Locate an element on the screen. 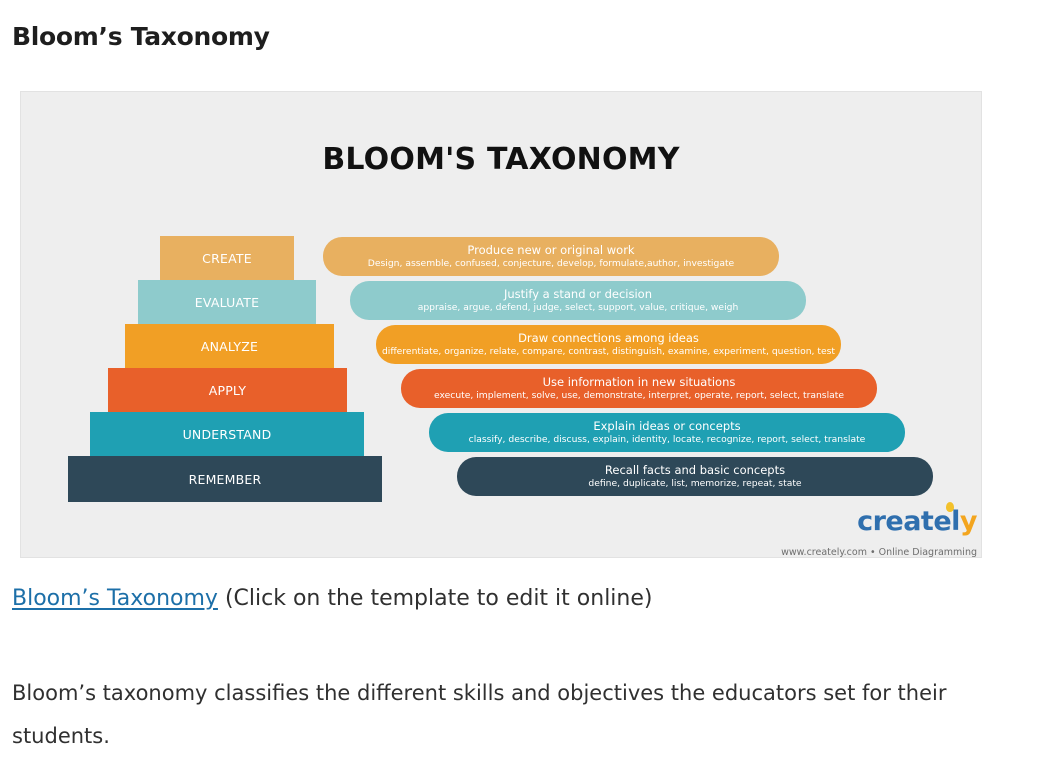 The width and height of the screenshot is (1038, 773). creately-logo: creately is located at coordinates (917, 521).